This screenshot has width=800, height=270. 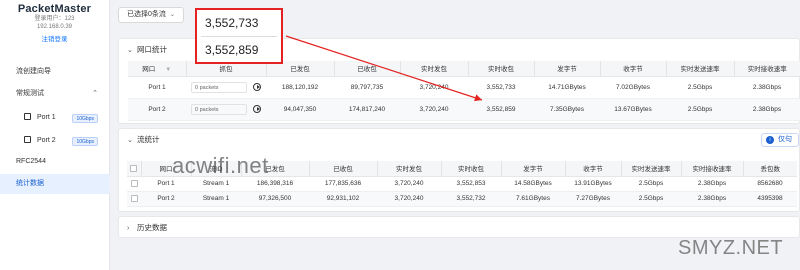 What do you see at coordinates (219, 109) in the screenshot?
I see `capture-count: 0 packets` at bounding box center [219, 109].